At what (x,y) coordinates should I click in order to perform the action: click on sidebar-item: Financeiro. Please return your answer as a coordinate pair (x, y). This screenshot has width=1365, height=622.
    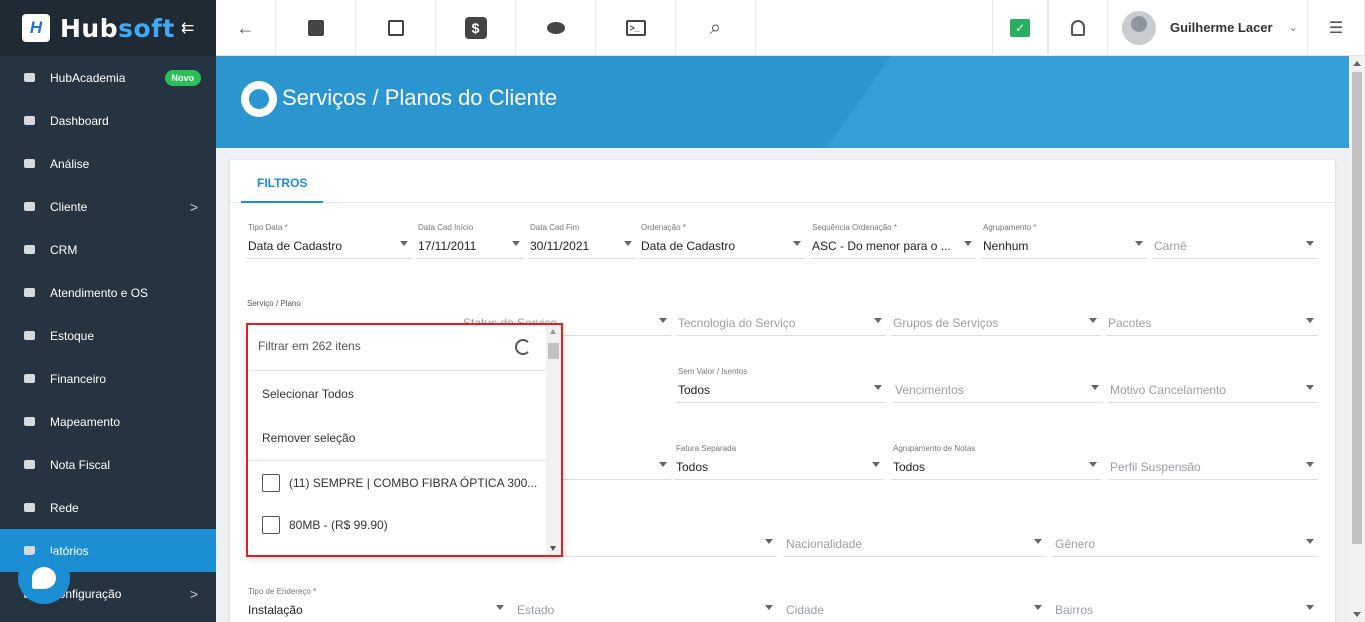
    Looking at the image, I should click on (108, 378).